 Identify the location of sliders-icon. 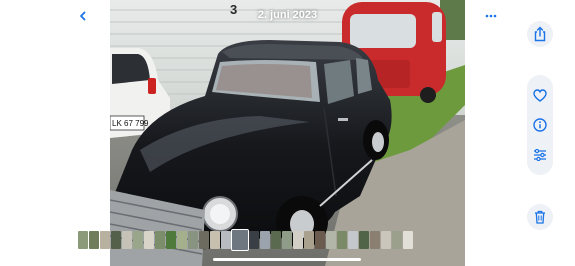
(540, 154).